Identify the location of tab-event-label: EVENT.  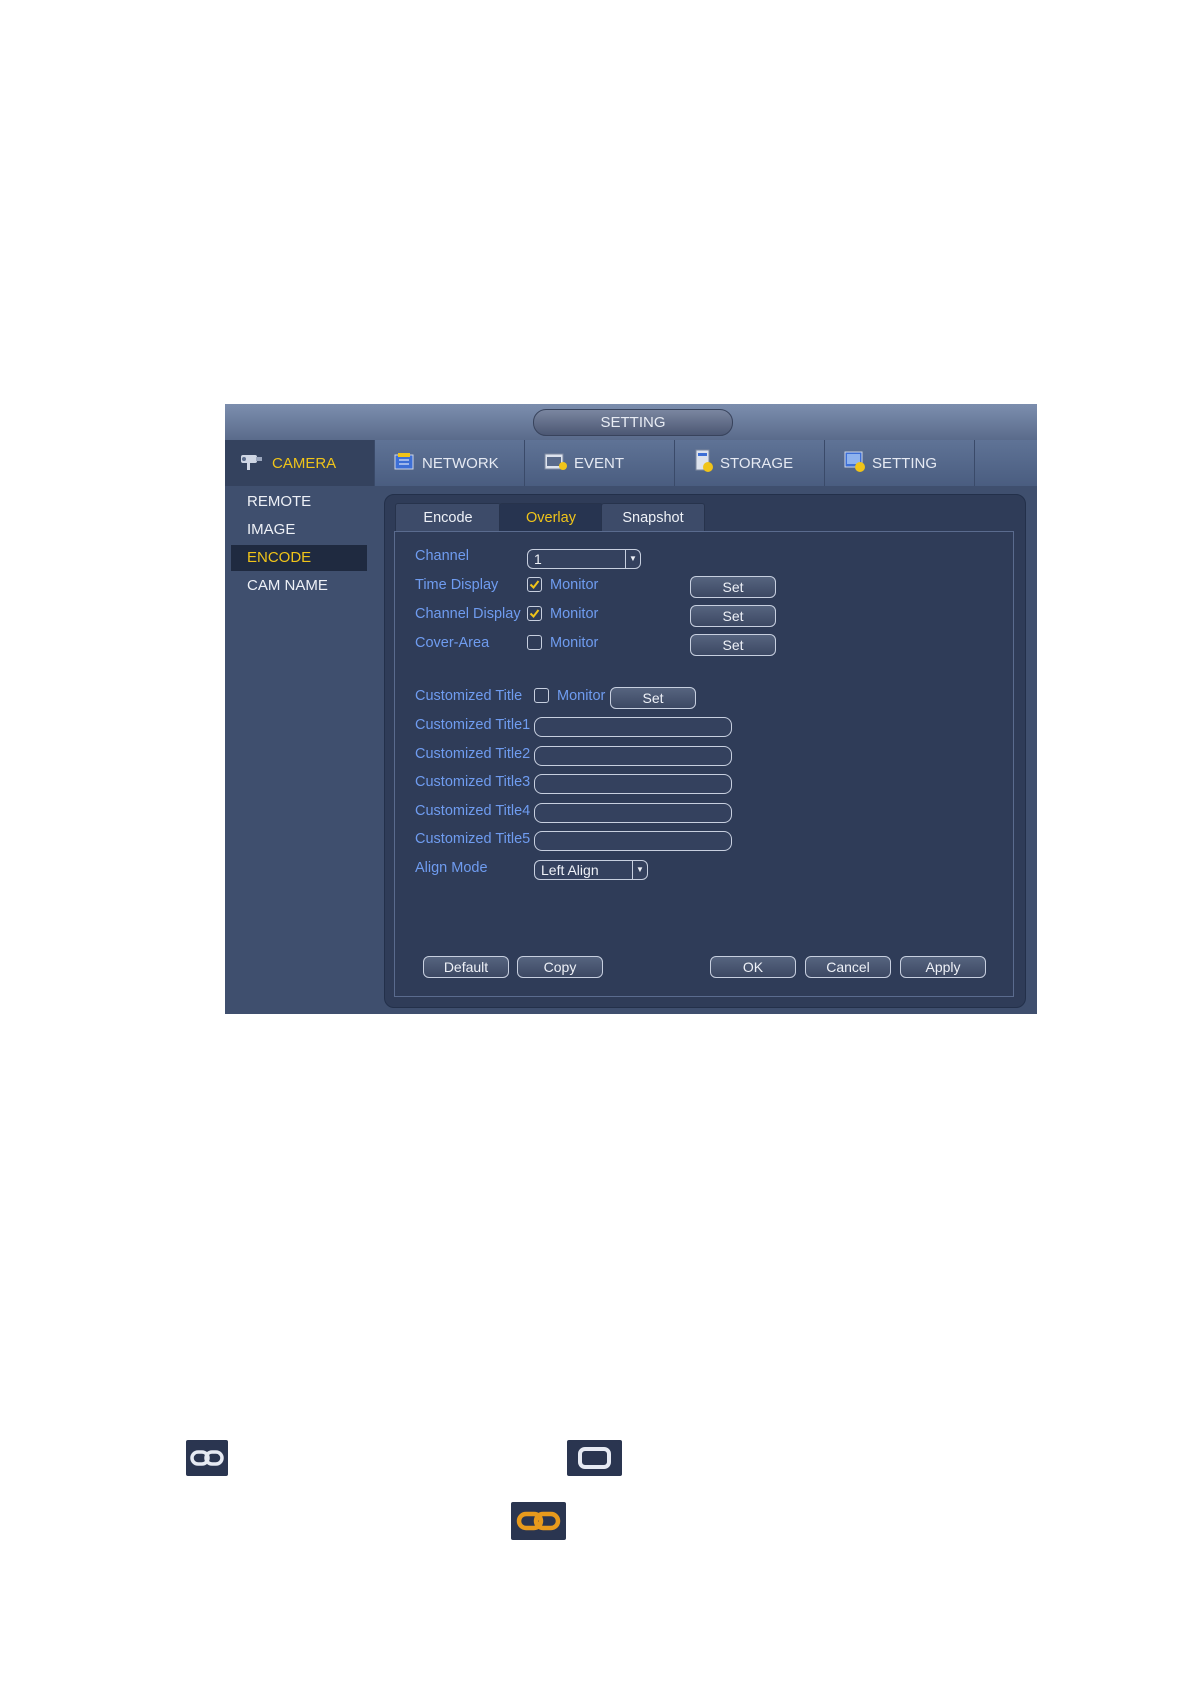
(599, 463).